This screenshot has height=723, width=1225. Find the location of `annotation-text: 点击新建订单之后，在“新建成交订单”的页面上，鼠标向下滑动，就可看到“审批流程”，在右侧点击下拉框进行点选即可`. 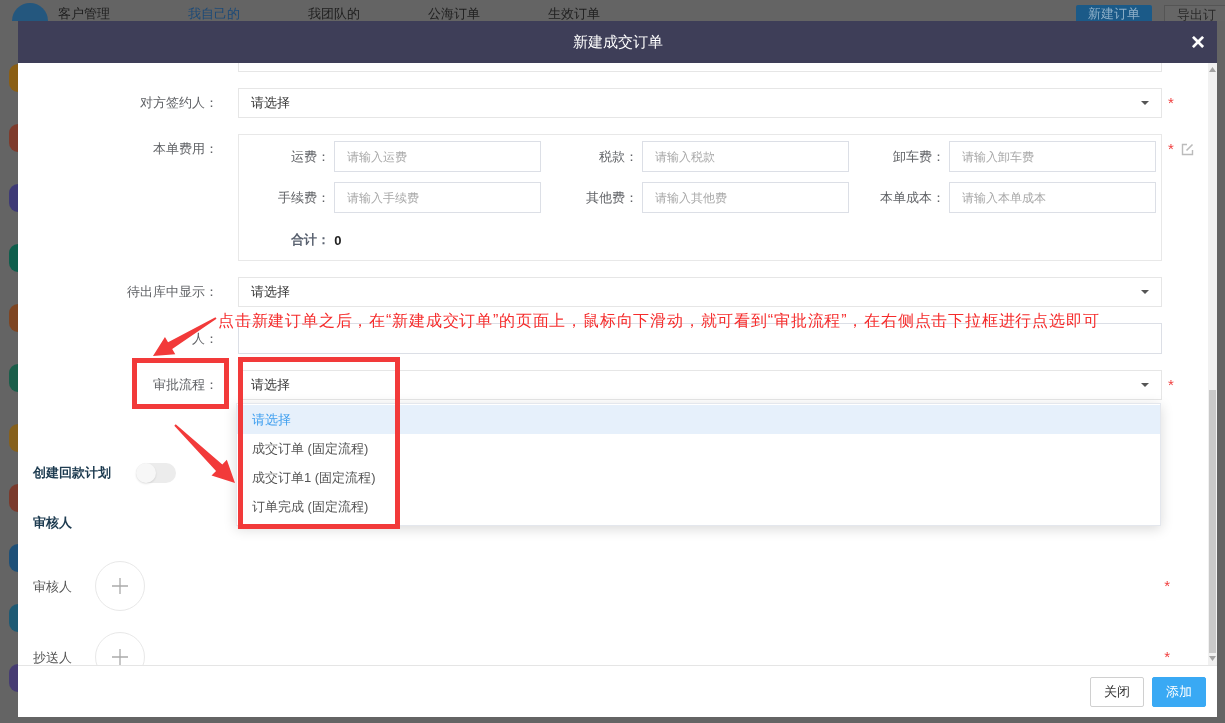

annotation-text: 点击新建订单之后，在“新建成交订单”的页面上，鼠标向下滑动，就可看到“审批流程”，在右侧点击下拉框进行点选即可 is located at coordinates (659, 320).